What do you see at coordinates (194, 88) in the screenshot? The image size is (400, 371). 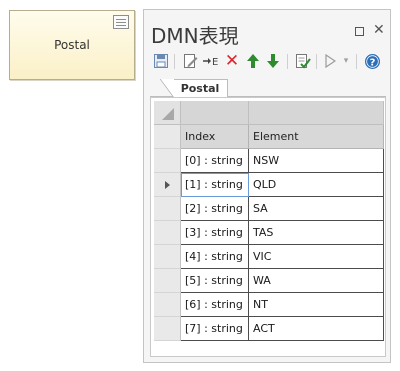 I see `tab-postal: Postal` at bounding box center [194, 88].